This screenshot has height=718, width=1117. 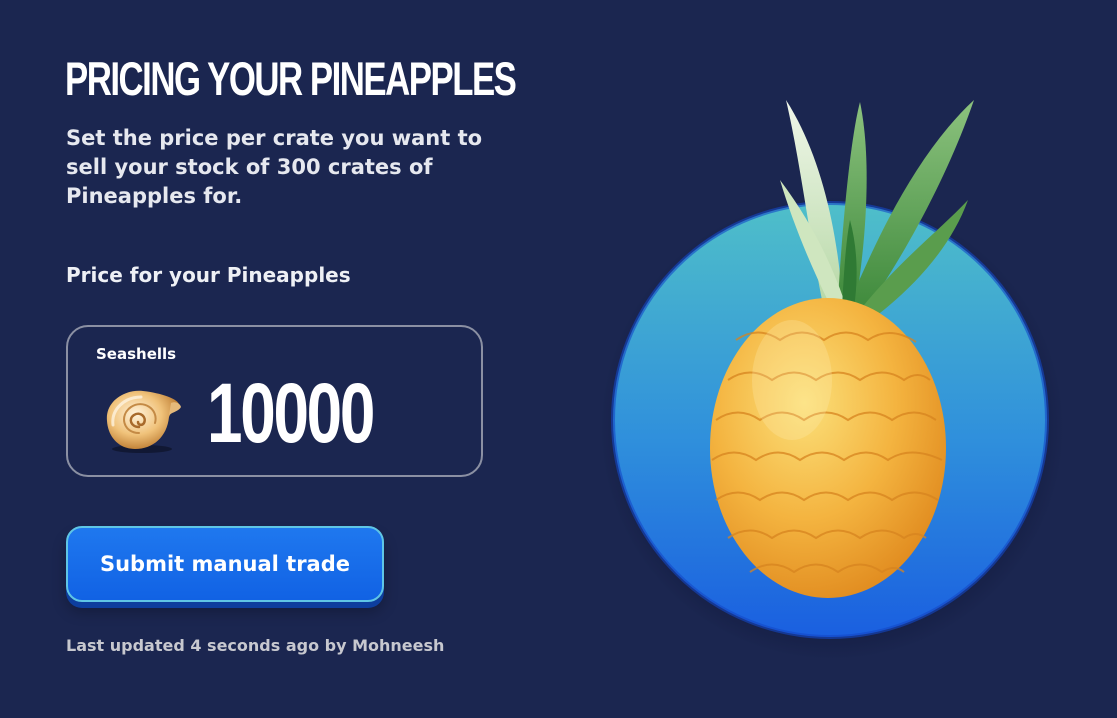 What do you see at coordinates (136, 354) in the screenshot?
I see `currency-label: Seashells` at bounding box center [136, 354].